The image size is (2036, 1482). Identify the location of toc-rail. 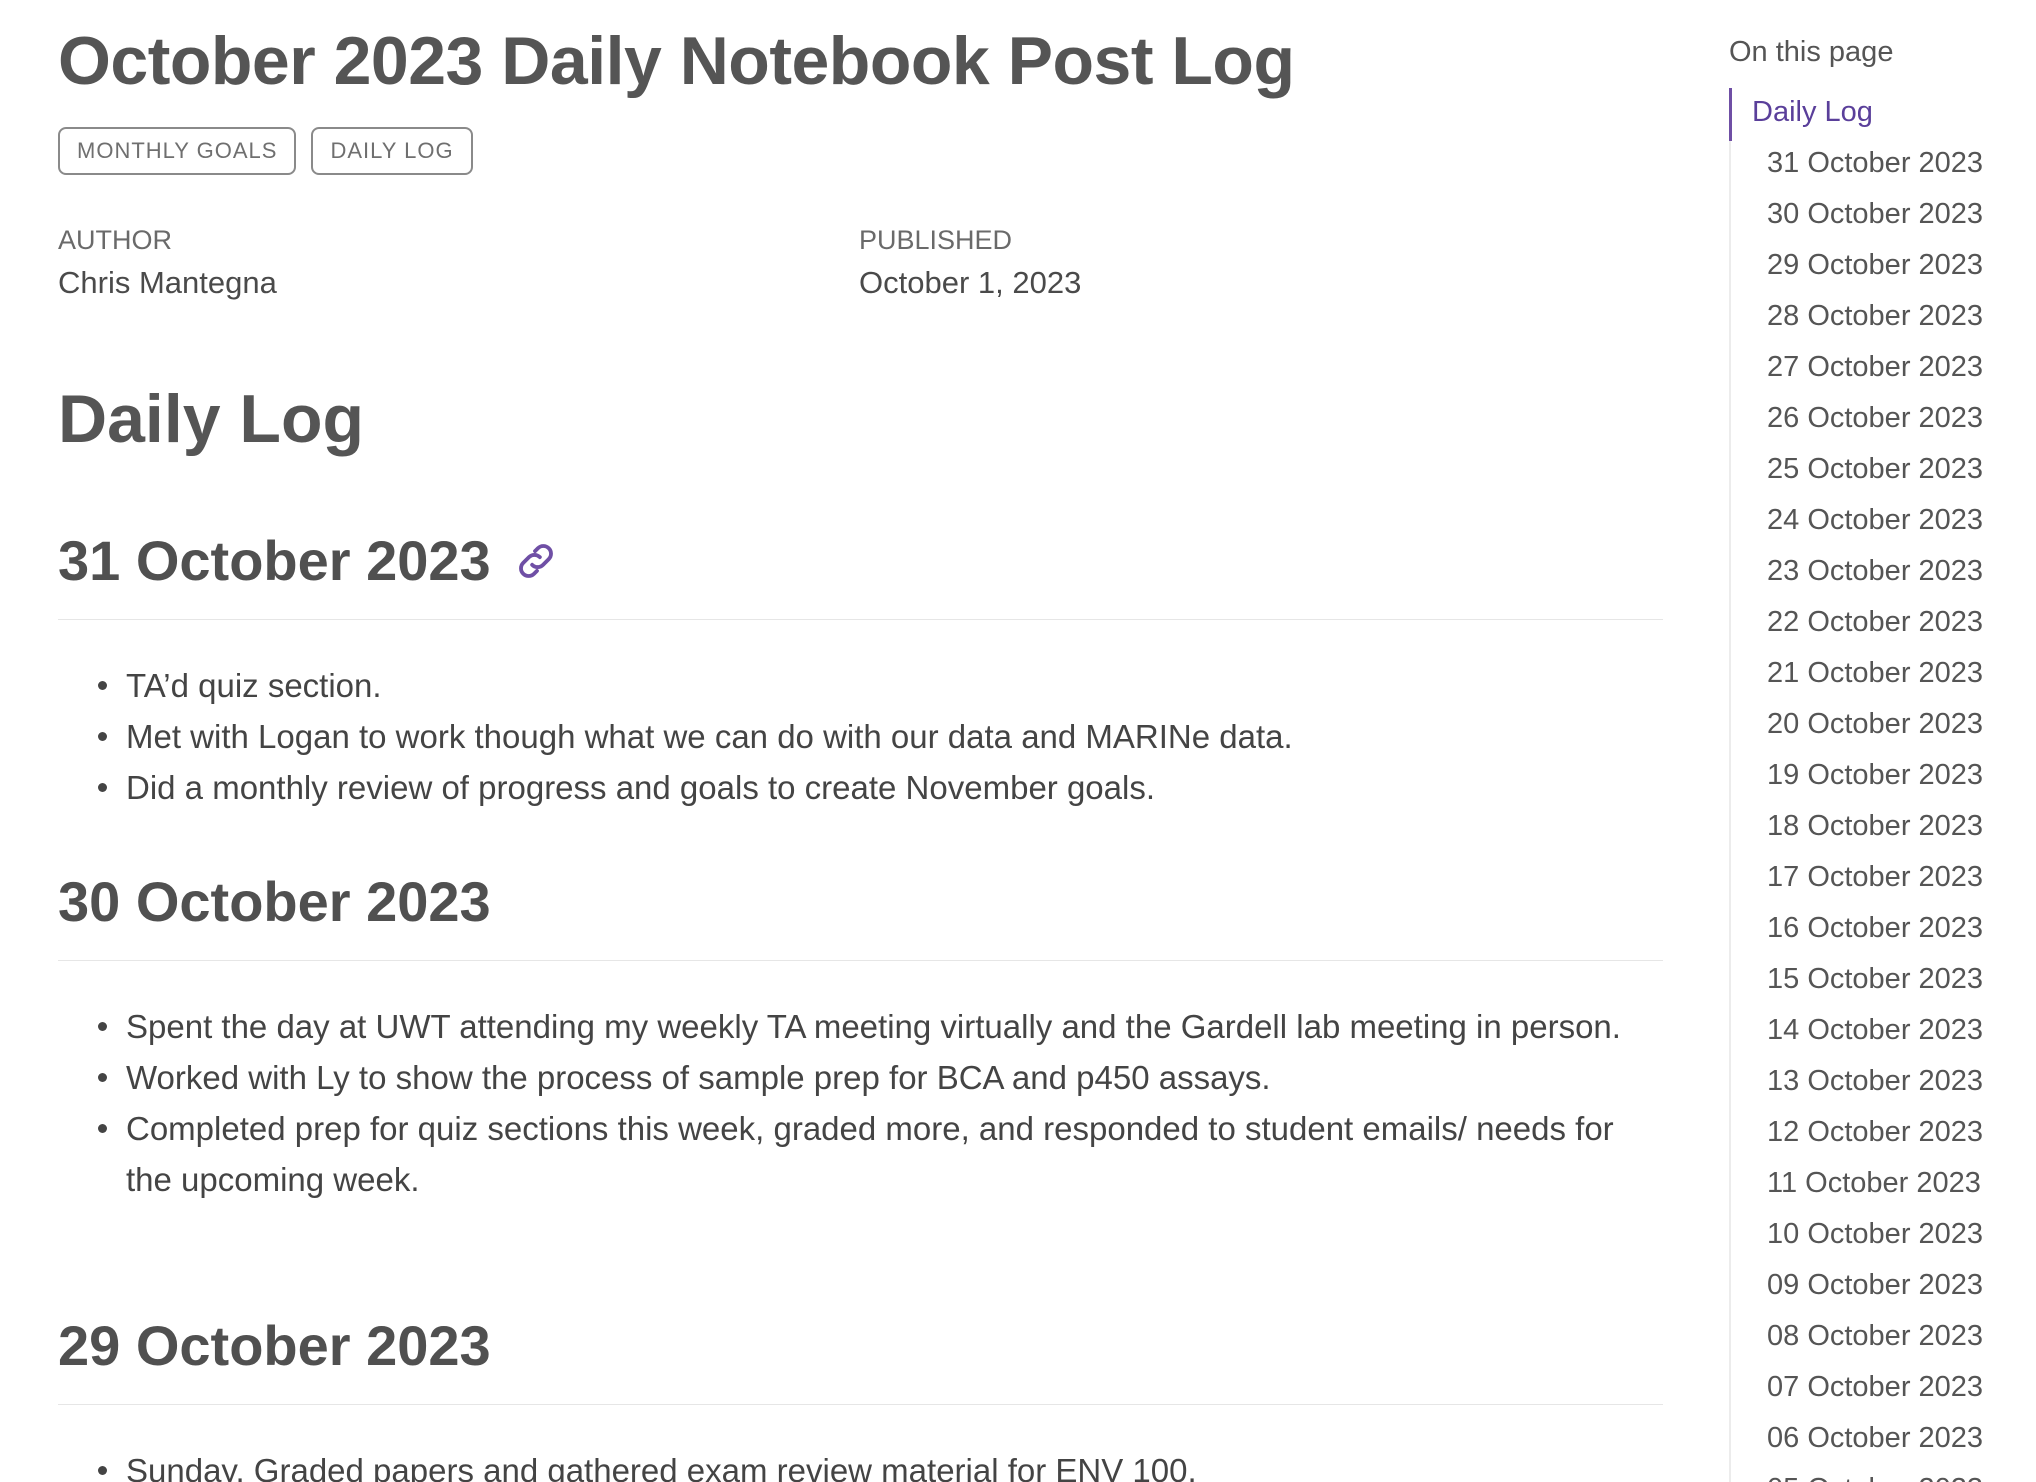
(1730, 785).